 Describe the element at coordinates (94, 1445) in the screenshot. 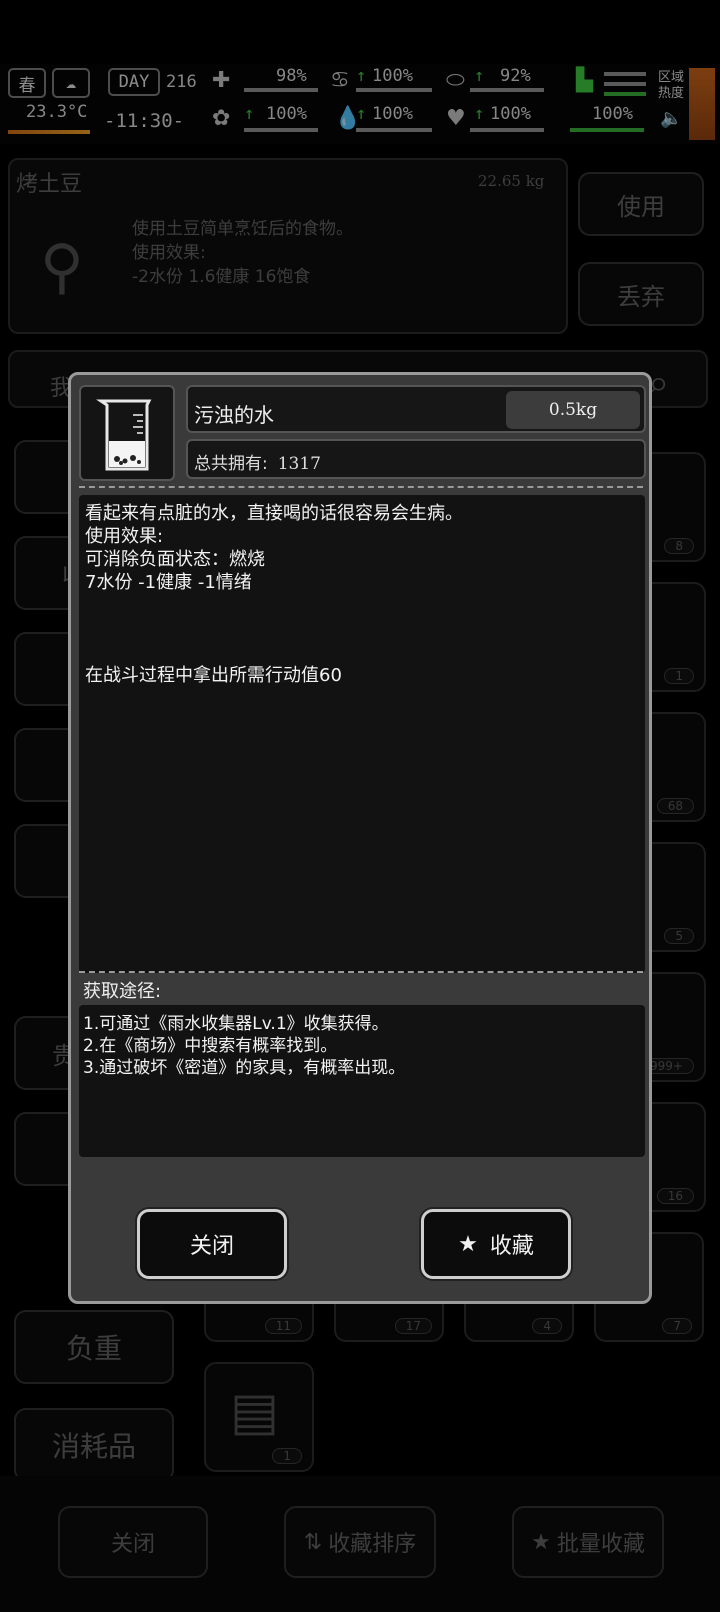

I see `tab-consumables: 消耗品` at that location.